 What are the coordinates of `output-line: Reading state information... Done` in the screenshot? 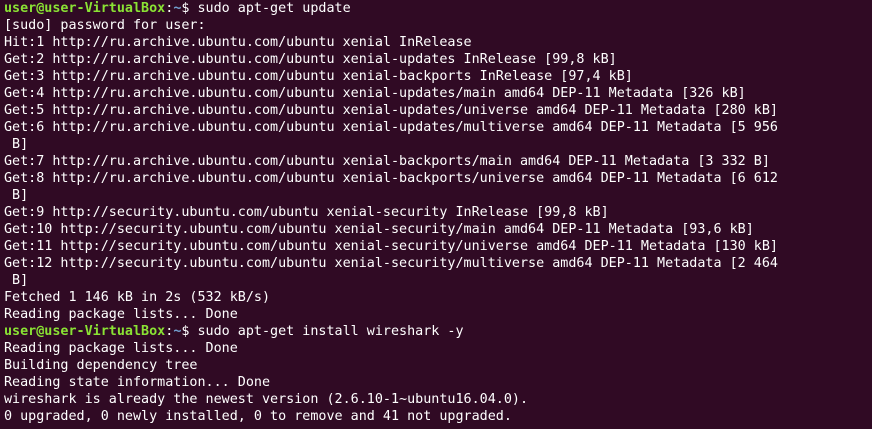 It's located at (137, 382).